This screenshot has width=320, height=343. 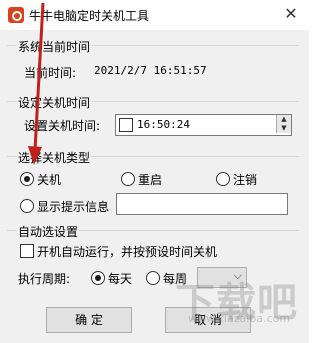 I want to click on radio-show-message, so click(x=27, y=206).